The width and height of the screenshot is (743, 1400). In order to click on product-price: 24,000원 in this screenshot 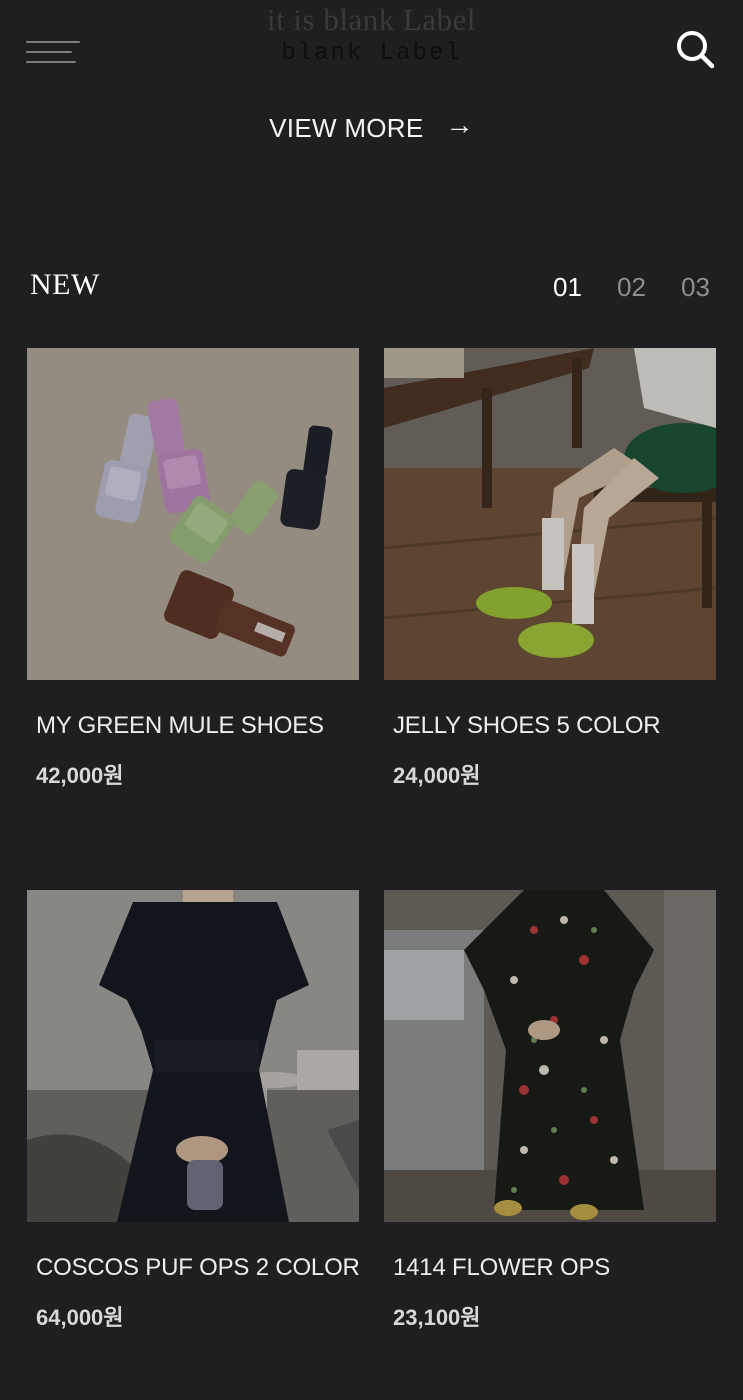, I will do `click(437, 775)`.